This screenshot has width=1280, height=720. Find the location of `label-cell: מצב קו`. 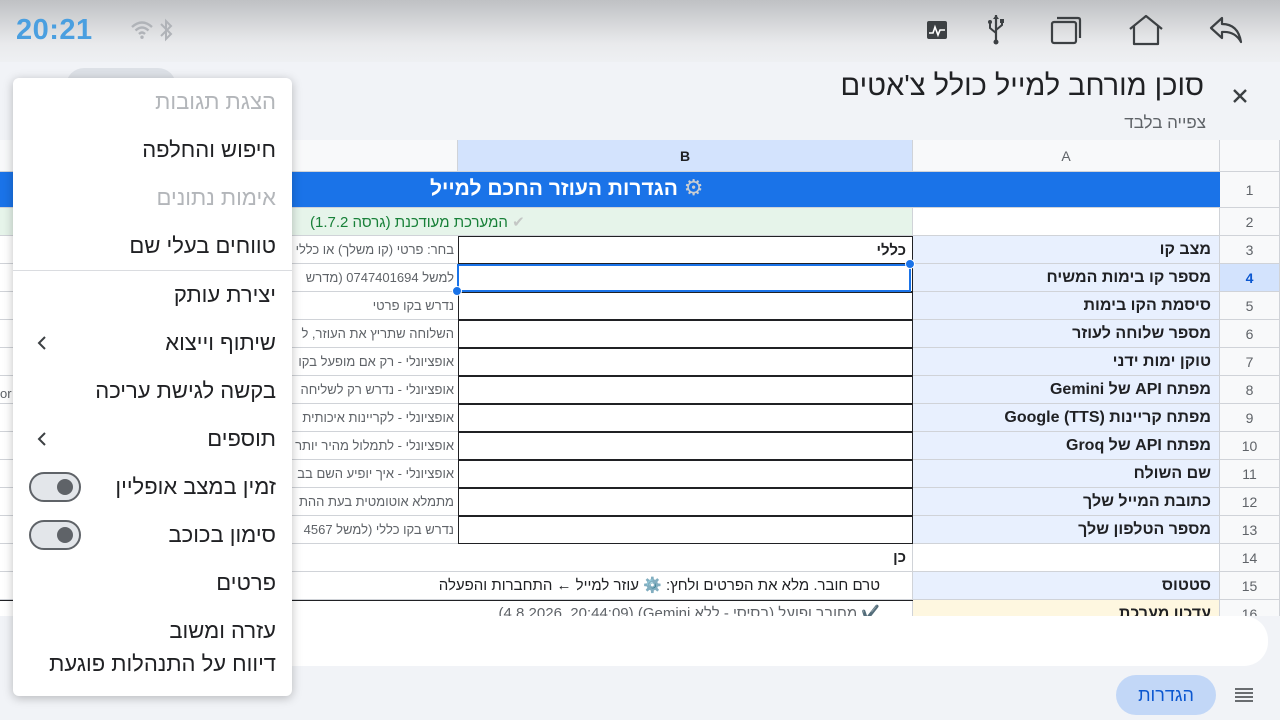

label-cell: מצב קו is located at coordinates (1066, 250).